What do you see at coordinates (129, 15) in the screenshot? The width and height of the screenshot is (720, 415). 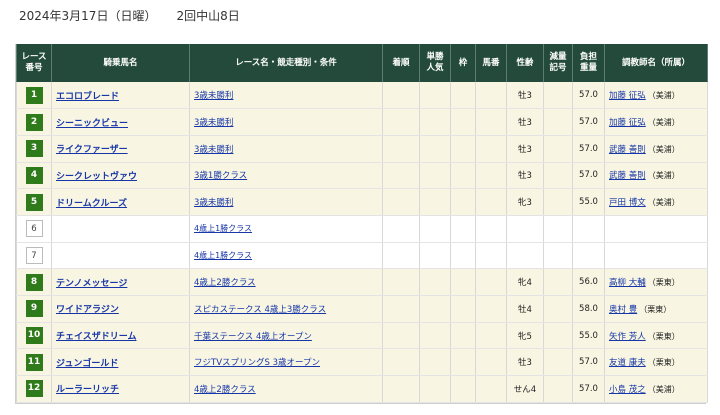 I see `page-date-header: 2024年3月17日（日曜） 2回中山8日` at bounding box center [129, 15].